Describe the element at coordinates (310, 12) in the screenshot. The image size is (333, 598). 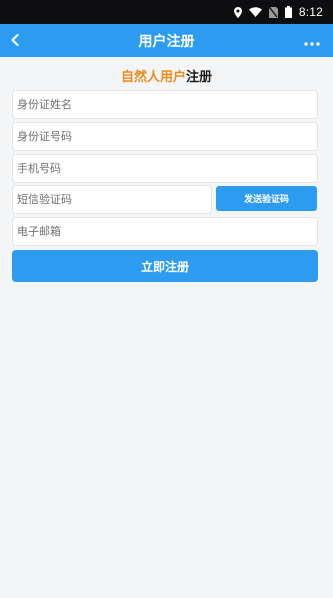
I see `status-time: 8:12` at that location.